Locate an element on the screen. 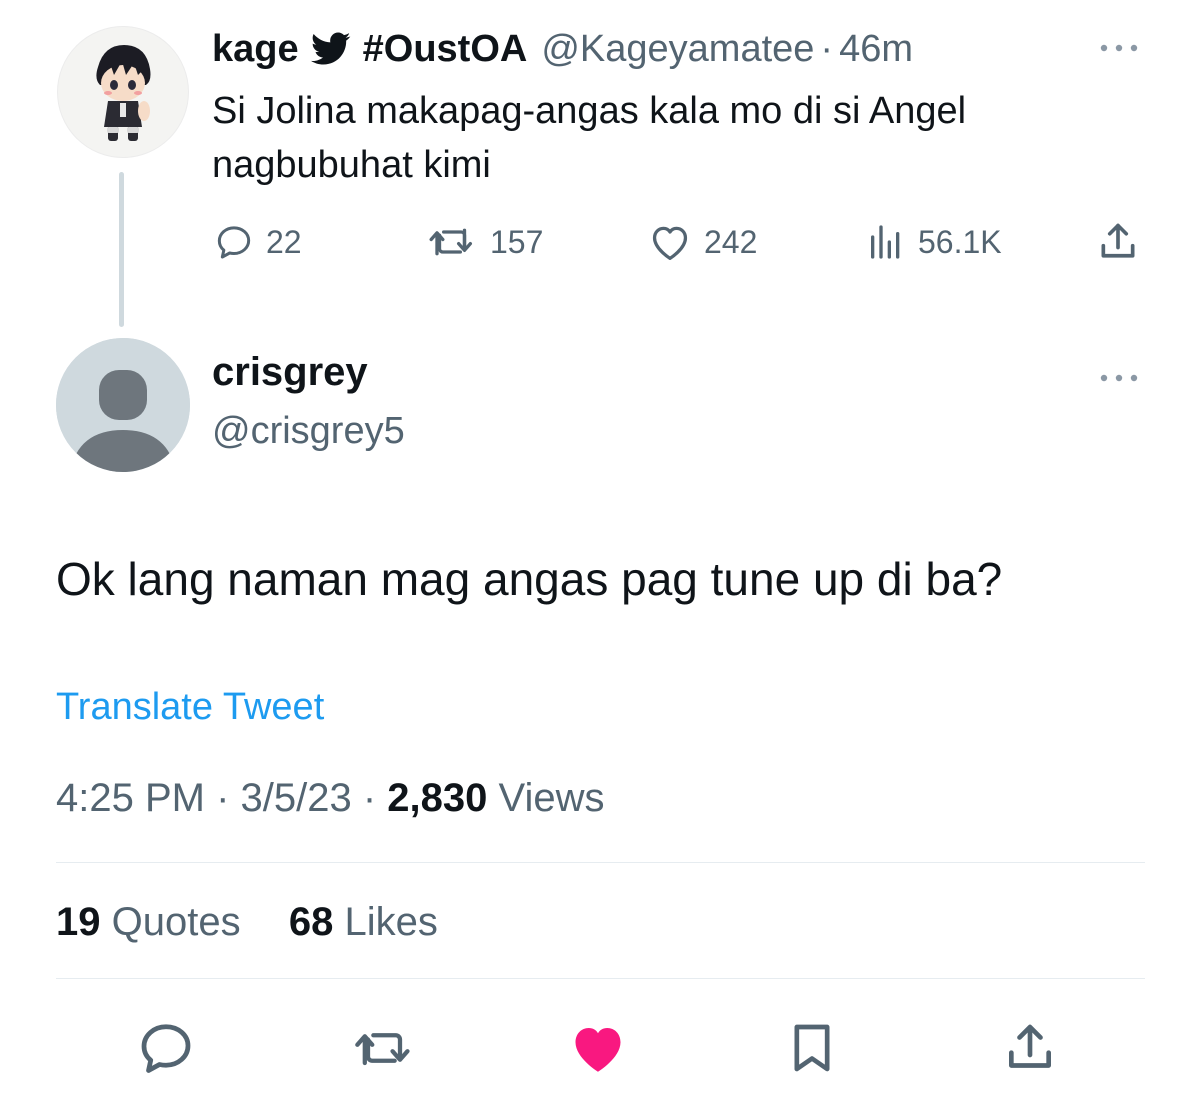  divider-top is located at coordinates (600, 862).